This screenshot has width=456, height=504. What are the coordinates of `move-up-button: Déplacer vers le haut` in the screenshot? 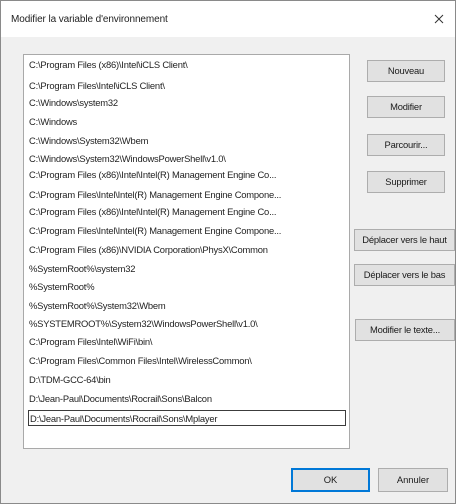 It's located at (404, 240).